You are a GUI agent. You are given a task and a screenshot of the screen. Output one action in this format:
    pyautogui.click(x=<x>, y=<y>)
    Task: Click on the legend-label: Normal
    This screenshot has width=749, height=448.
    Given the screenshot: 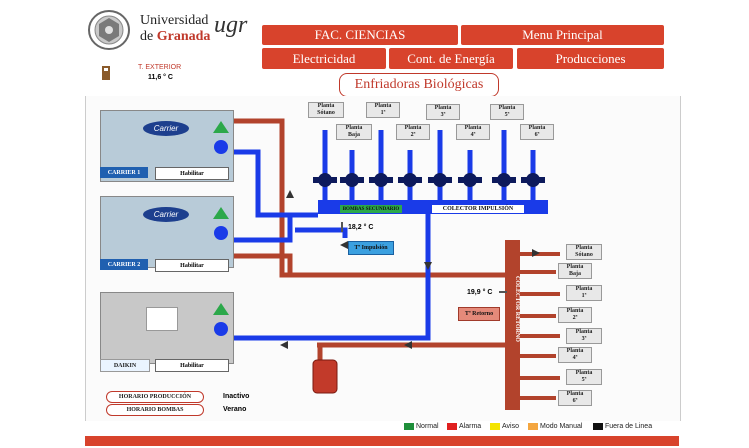 What is the action you would take?
    pyautogui.click(x=427, y=426)
    